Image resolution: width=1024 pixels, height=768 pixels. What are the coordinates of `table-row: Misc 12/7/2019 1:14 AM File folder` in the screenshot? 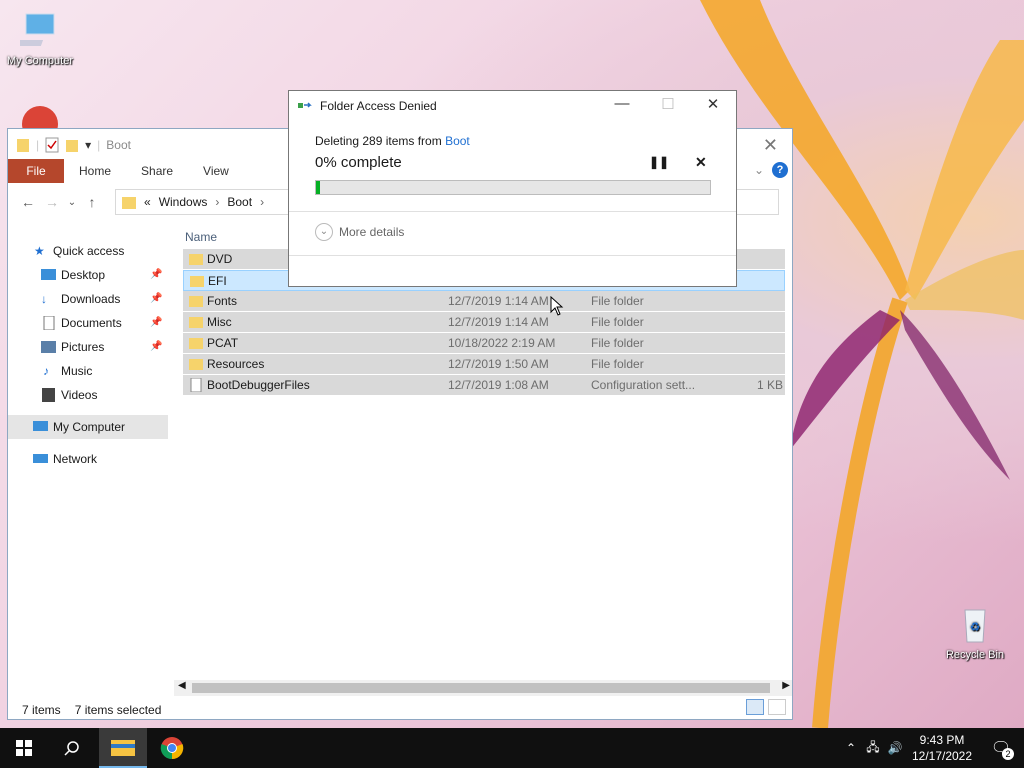 It's located at (484, 322).